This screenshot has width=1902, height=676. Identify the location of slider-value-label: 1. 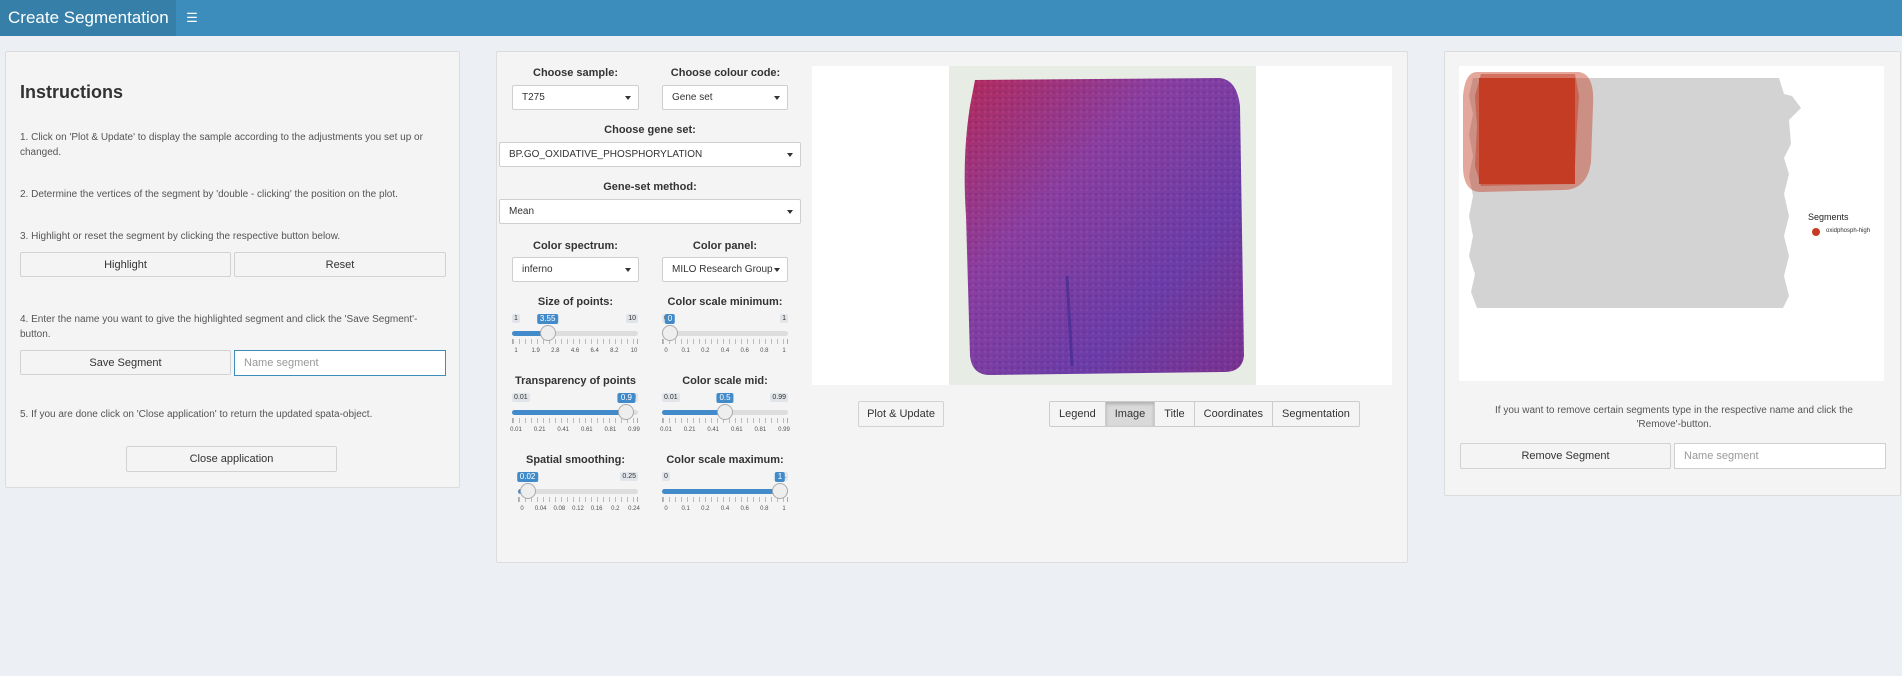
(780, 477).